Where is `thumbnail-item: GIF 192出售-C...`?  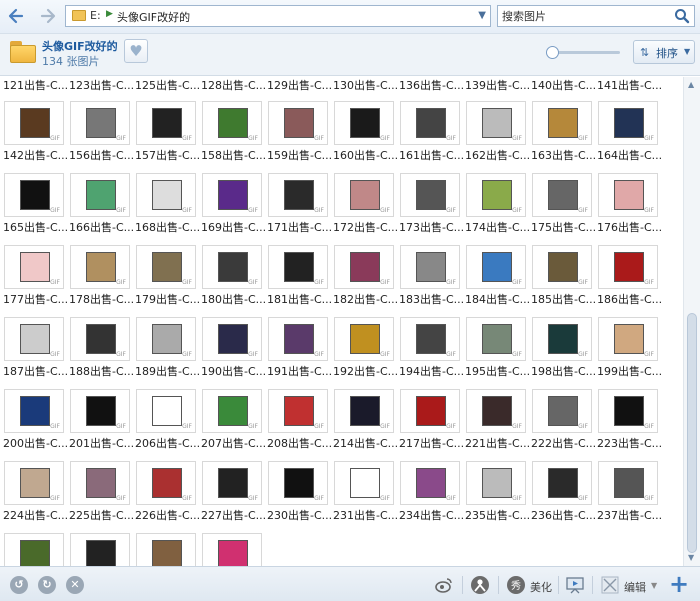
thumbnail-item: GIF 192出售-C... is located at coordinates (366, 350).